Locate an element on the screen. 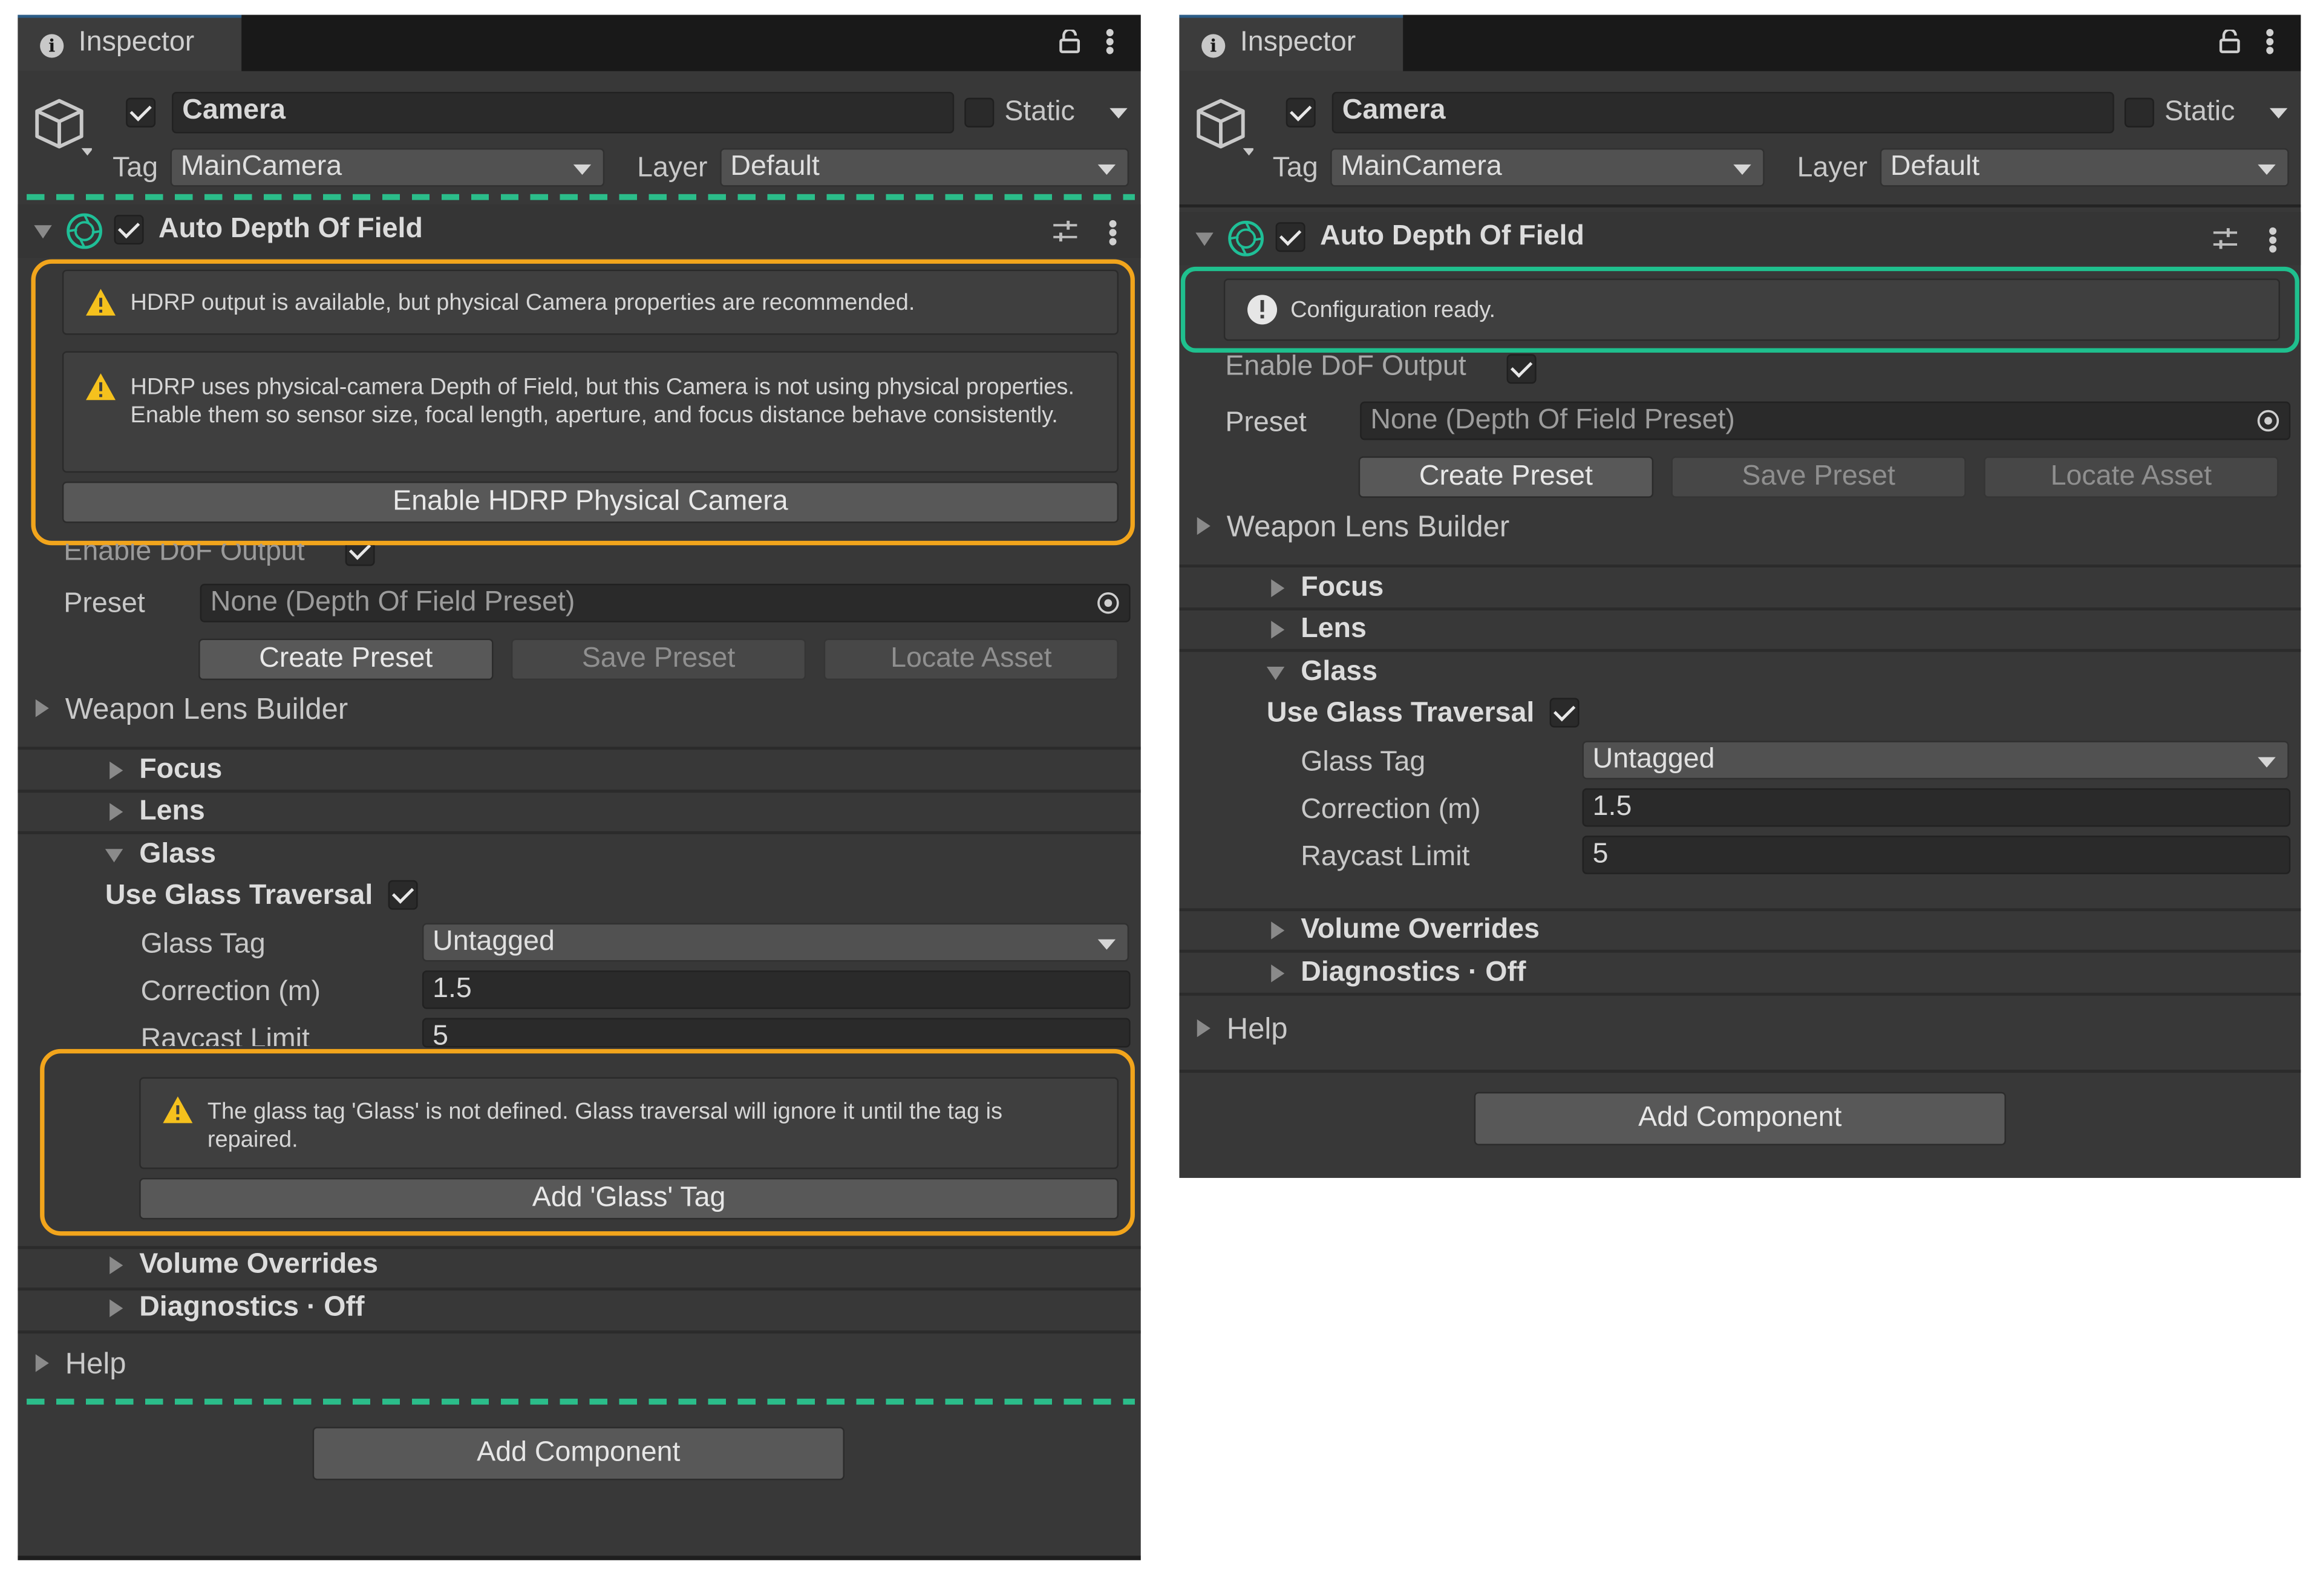  tag-value: MainCamera is located at coordinates (1422, 167).